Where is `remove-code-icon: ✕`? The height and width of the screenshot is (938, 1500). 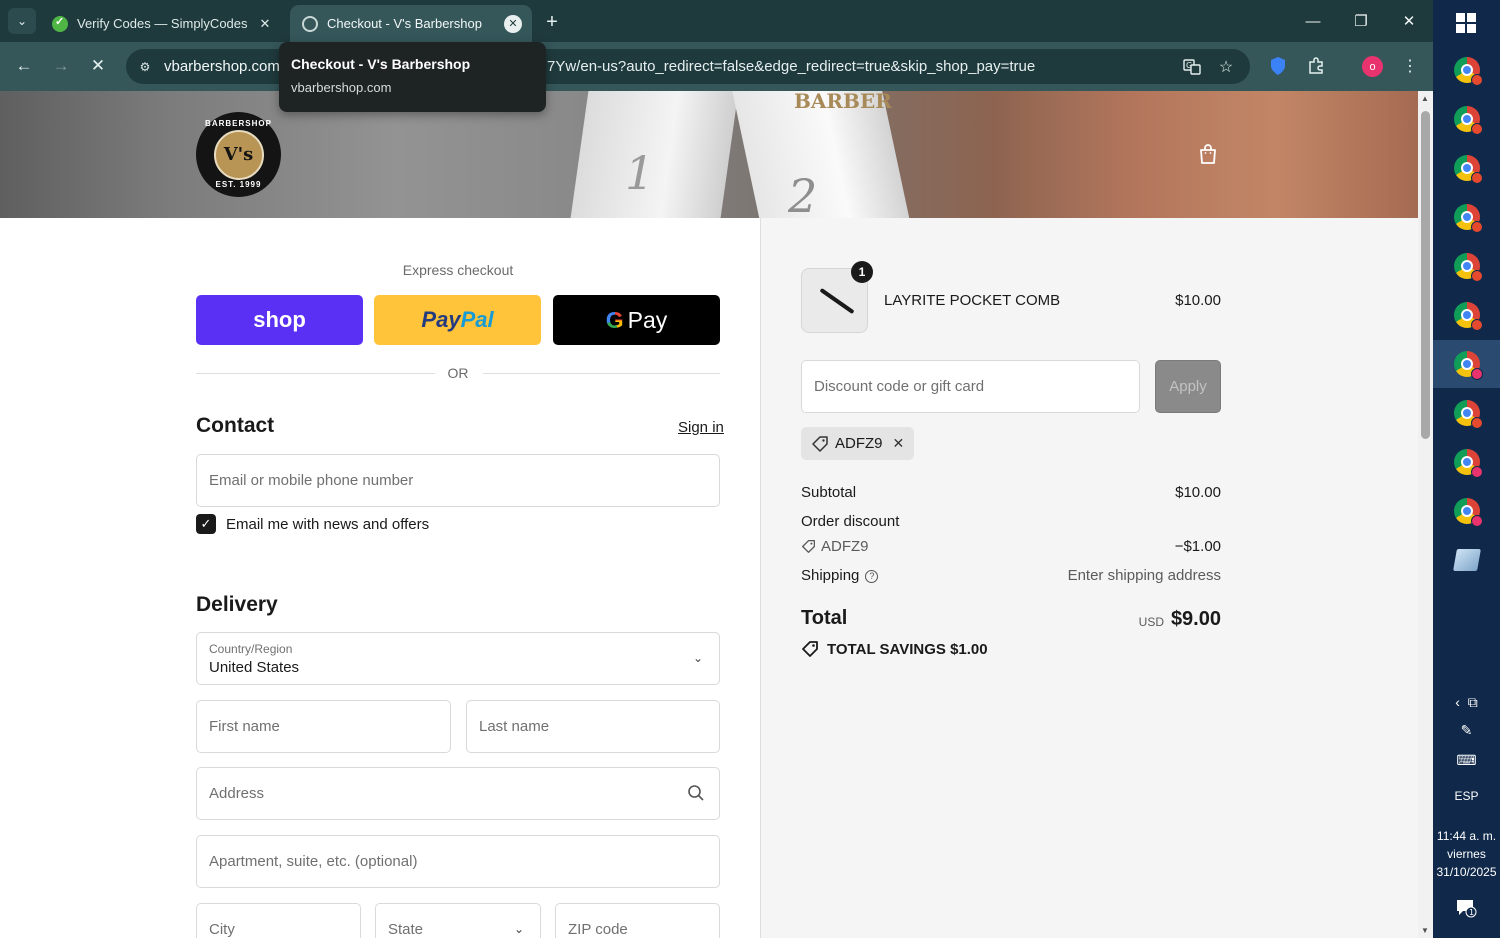
remove-code-icon: ✕ is located at coordinates (899, 443).